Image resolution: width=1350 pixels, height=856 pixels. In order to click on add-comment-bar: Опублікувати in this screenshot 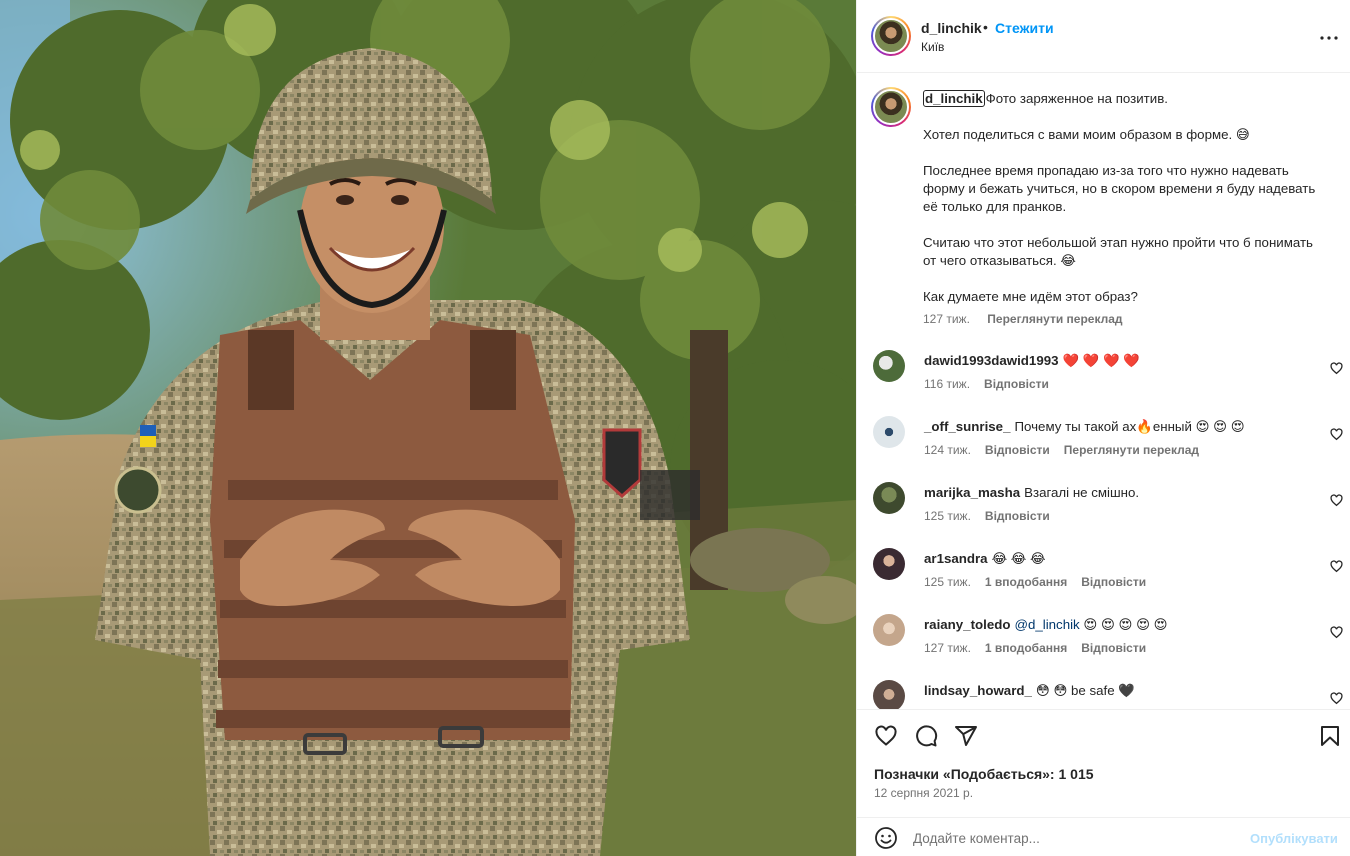, I will do `click(1103, 836)`.